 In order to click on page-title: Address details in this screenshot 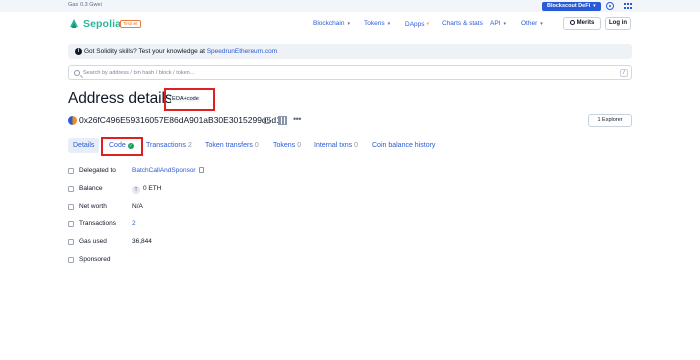, I will do `click(120, 98)`.